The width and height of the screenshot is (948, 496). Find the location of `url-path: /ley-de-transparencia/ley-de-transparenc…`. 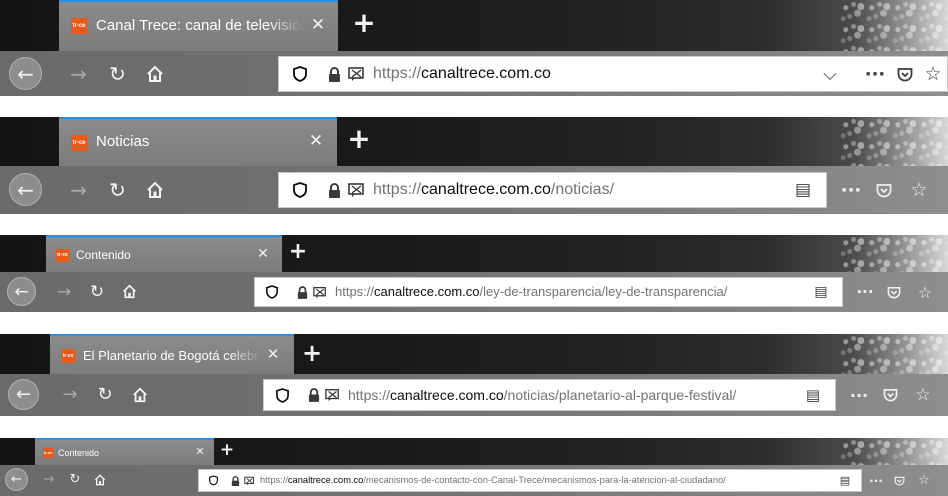

url-path: /ley-de-transparencia/ley-de-transparenc… is located at coordinates (603, 291).